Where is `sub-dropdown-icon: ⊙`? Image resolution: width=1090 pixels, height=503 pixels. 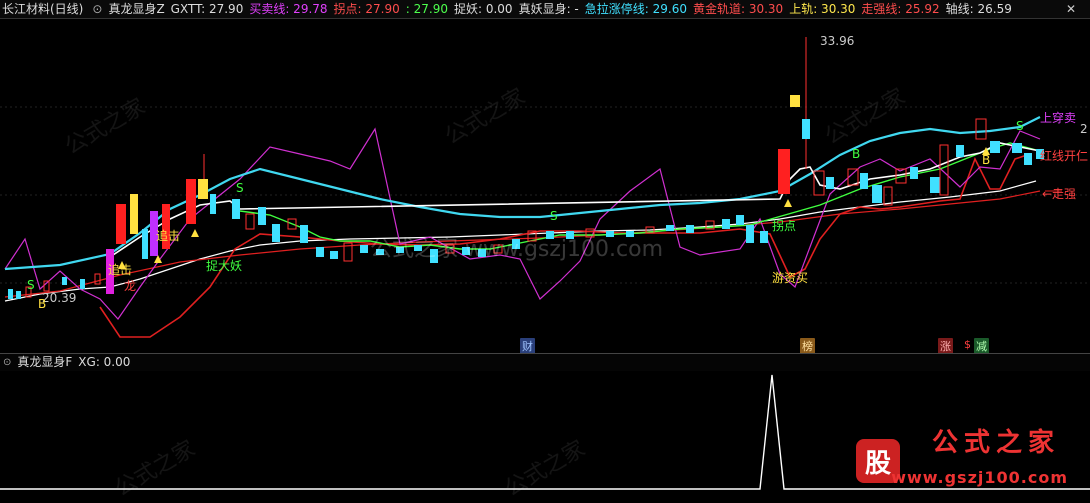
sub-dropdown-icon: ⊙ is located at coordinates (7, 362).